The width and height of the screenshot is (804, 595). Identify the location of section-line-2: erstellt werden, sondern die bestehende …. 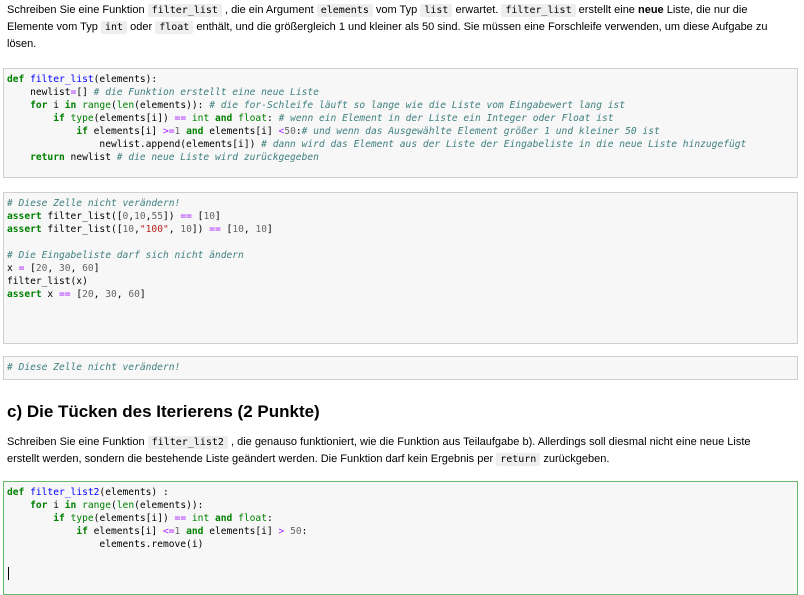
(308, 459).